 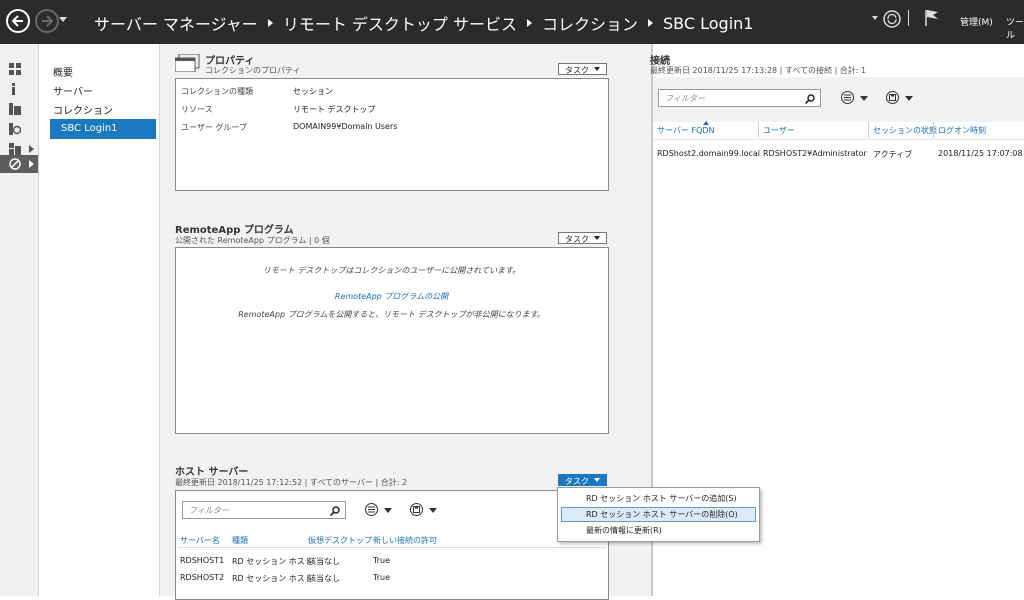 What do you see at coordinates (340, 540) in the screenshot?
I see `column-header-virtual-desktop: 仮想デスクトップ` at bounding box center [340, 540].